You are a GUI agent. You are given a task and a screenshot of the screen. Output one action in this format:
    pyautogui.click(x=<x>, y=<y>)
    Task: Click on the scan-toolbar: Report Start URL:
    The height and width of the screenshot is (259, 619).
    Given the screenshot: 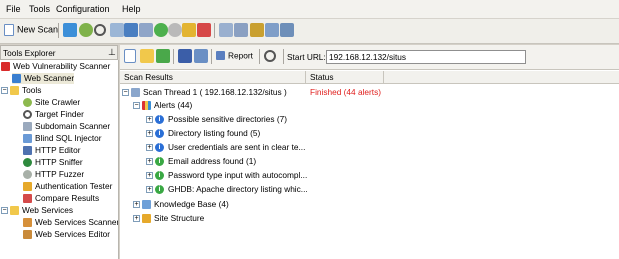 What is the action you would take?
    pyautogui.click(x=369, y=57)
    